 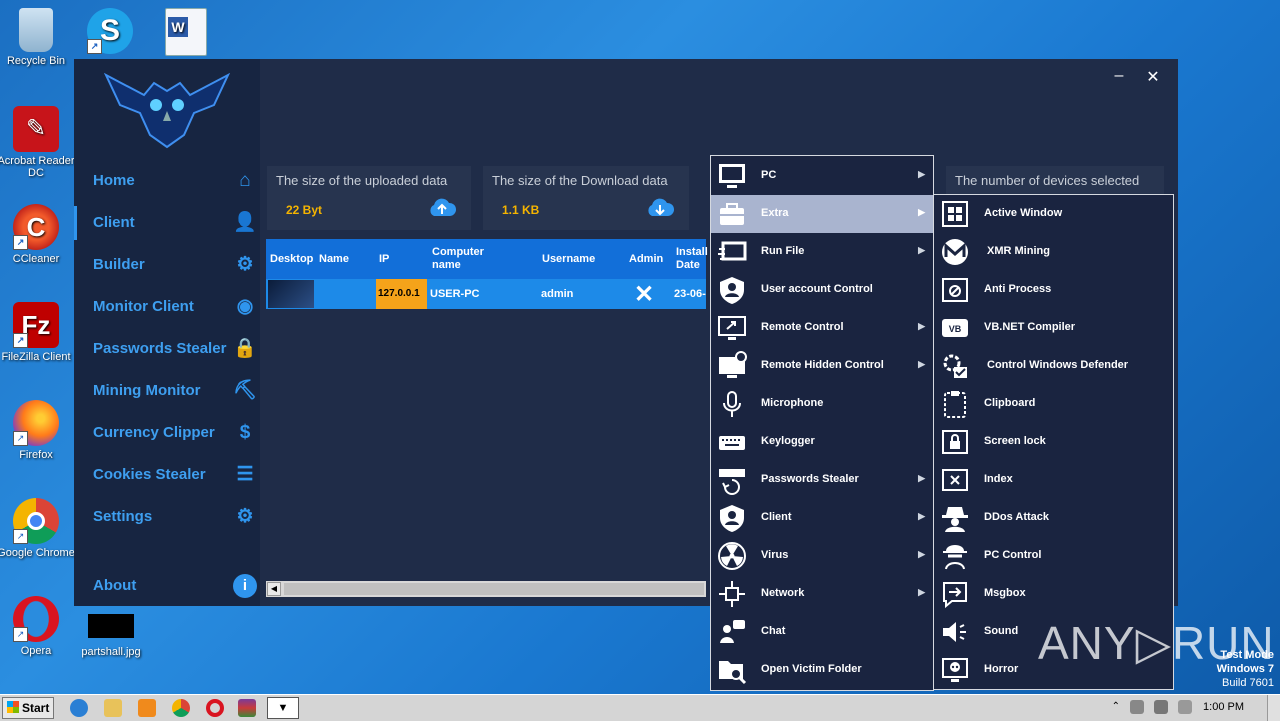 I want to click on show-hidden-icons-arrow: ⌃, so click(x=1116, y=706).